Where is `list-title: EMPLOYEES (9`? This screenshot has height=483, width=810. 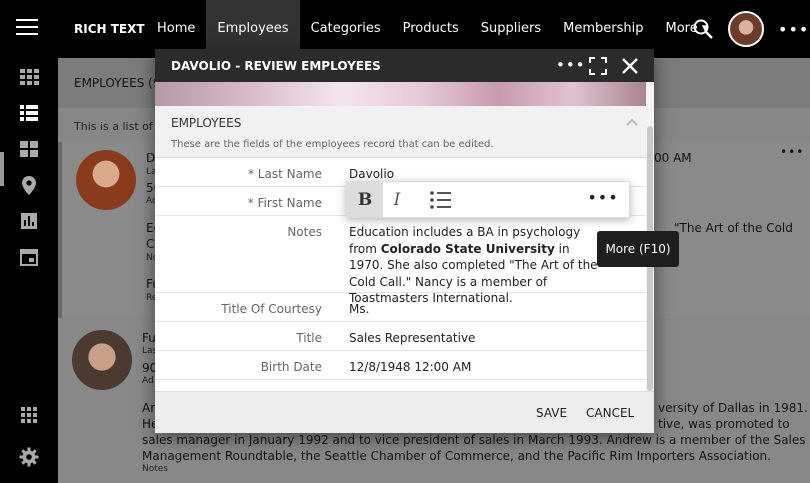
list-title: EMPLOYEES (9 is located at coordinates (117, 83).